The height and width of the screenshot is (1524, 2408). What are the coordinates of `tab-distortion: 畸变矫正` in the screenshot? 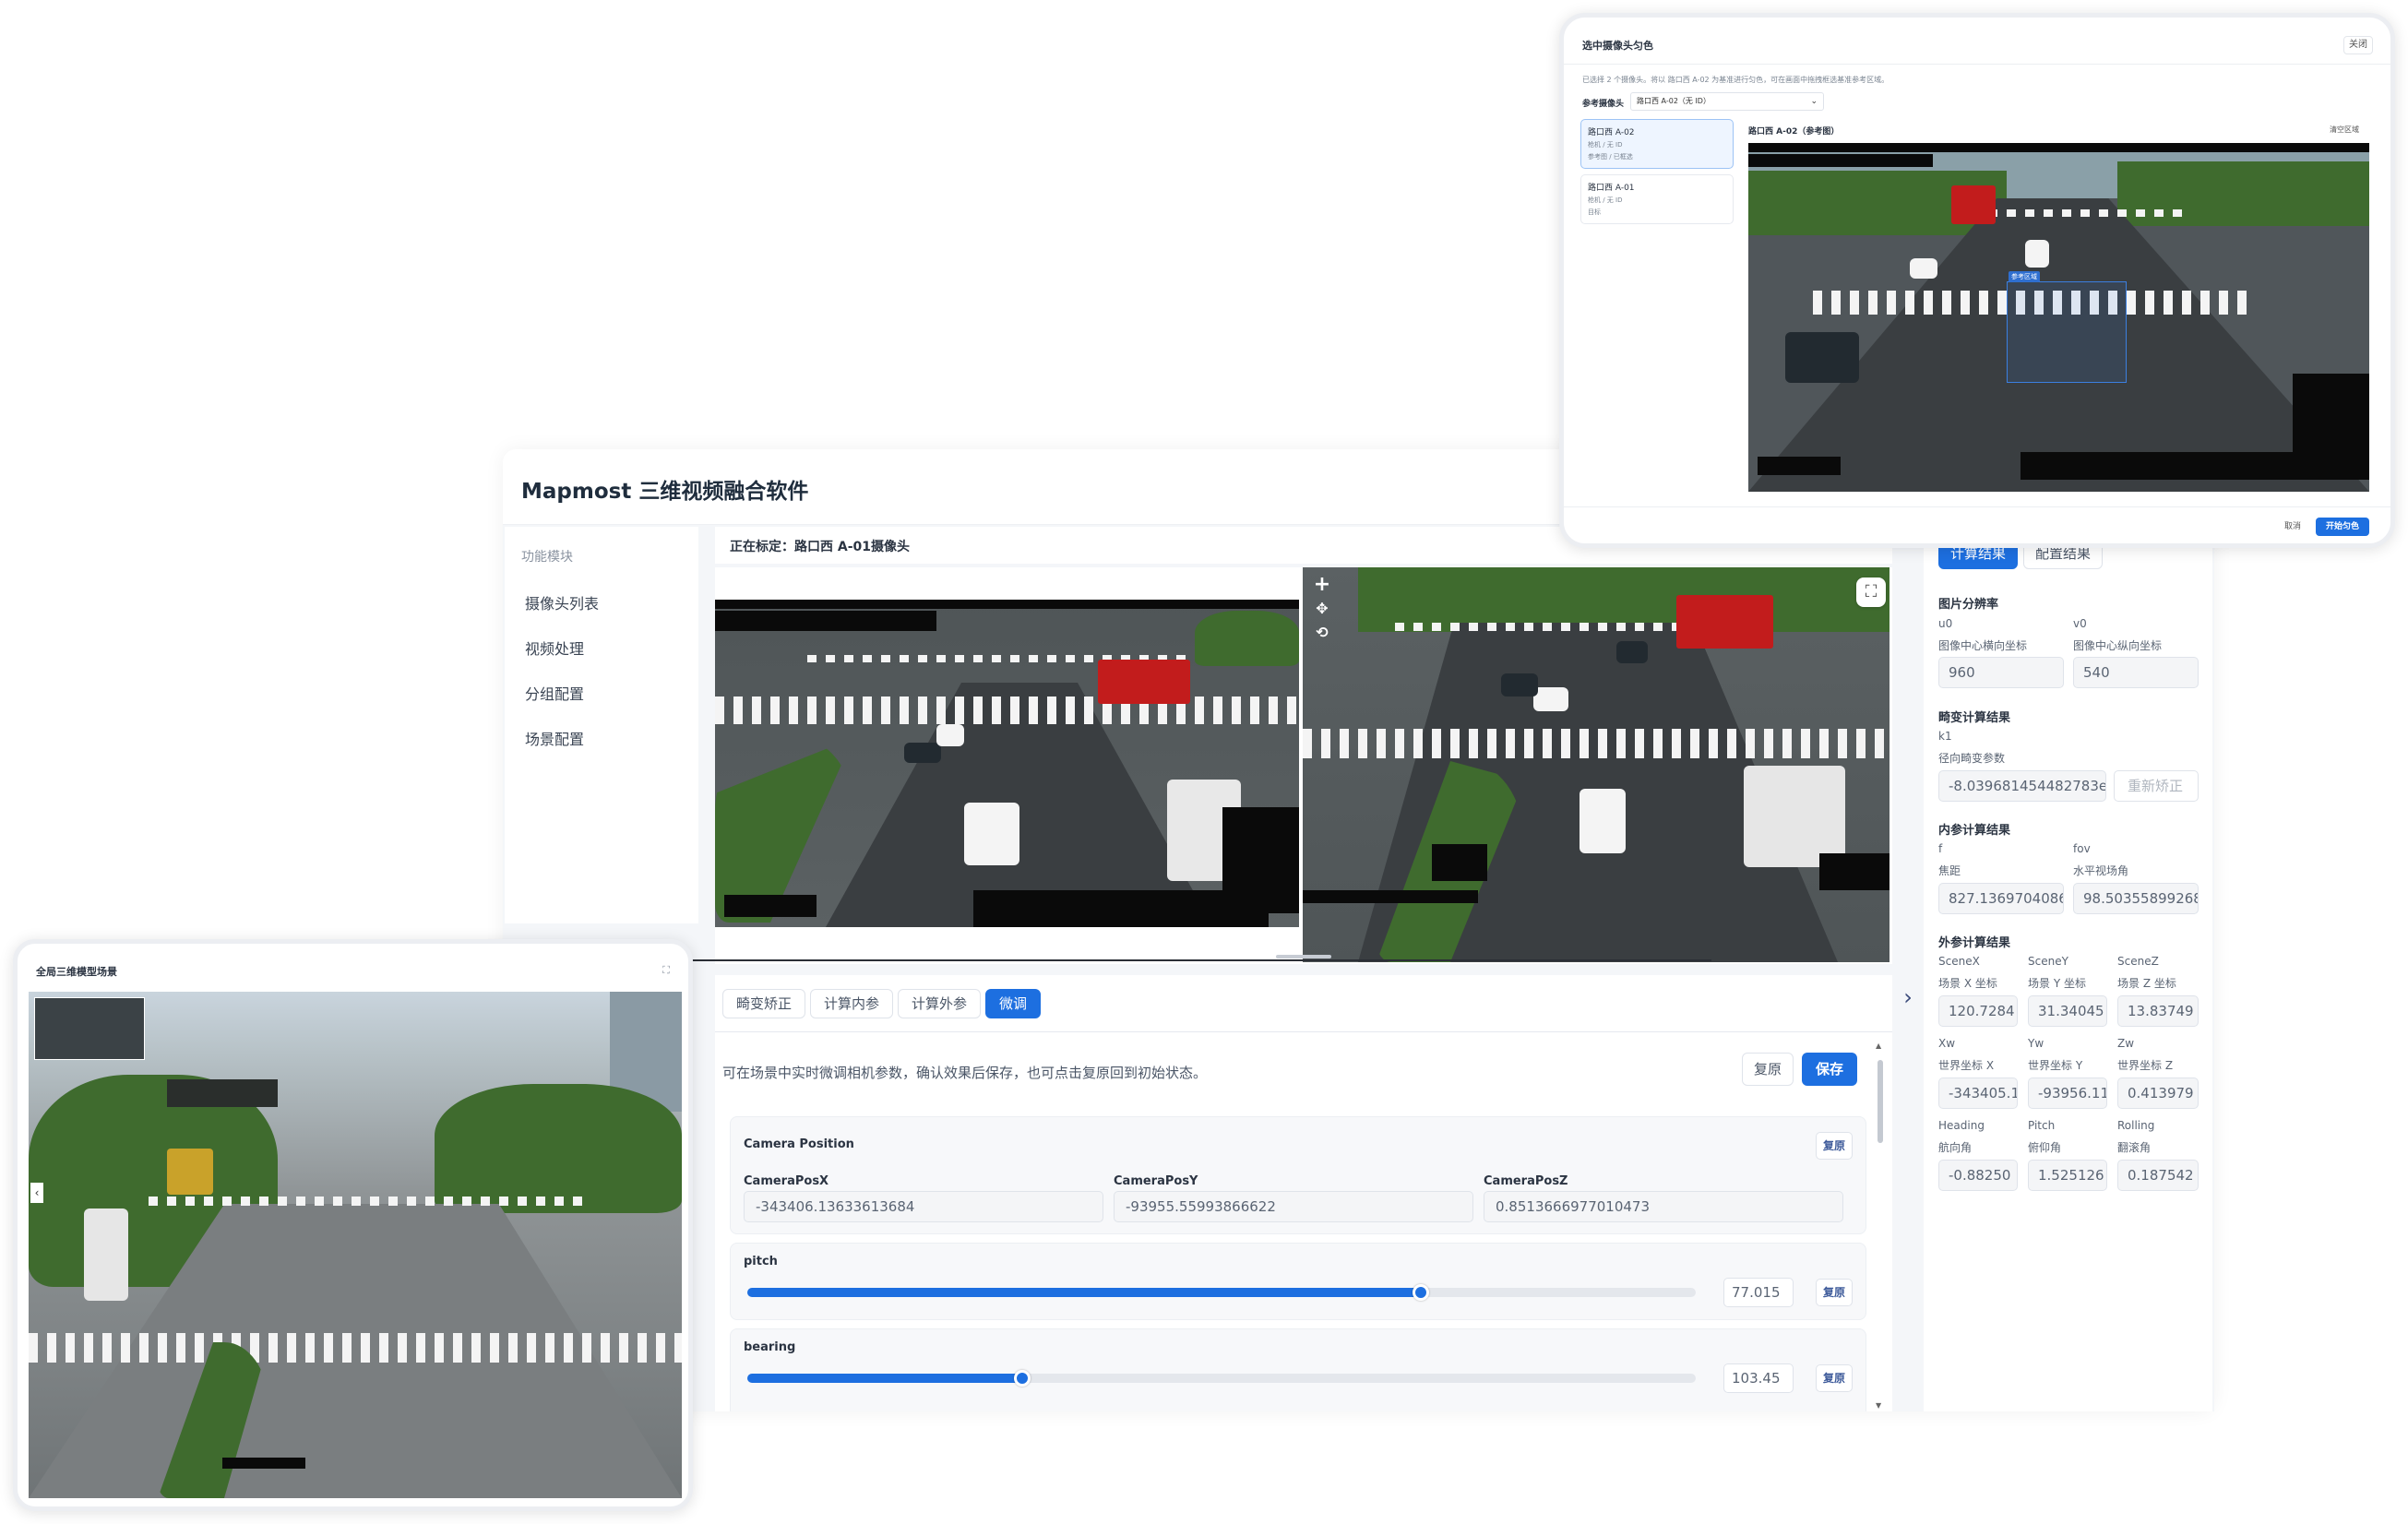 It's located at (764, 1003).